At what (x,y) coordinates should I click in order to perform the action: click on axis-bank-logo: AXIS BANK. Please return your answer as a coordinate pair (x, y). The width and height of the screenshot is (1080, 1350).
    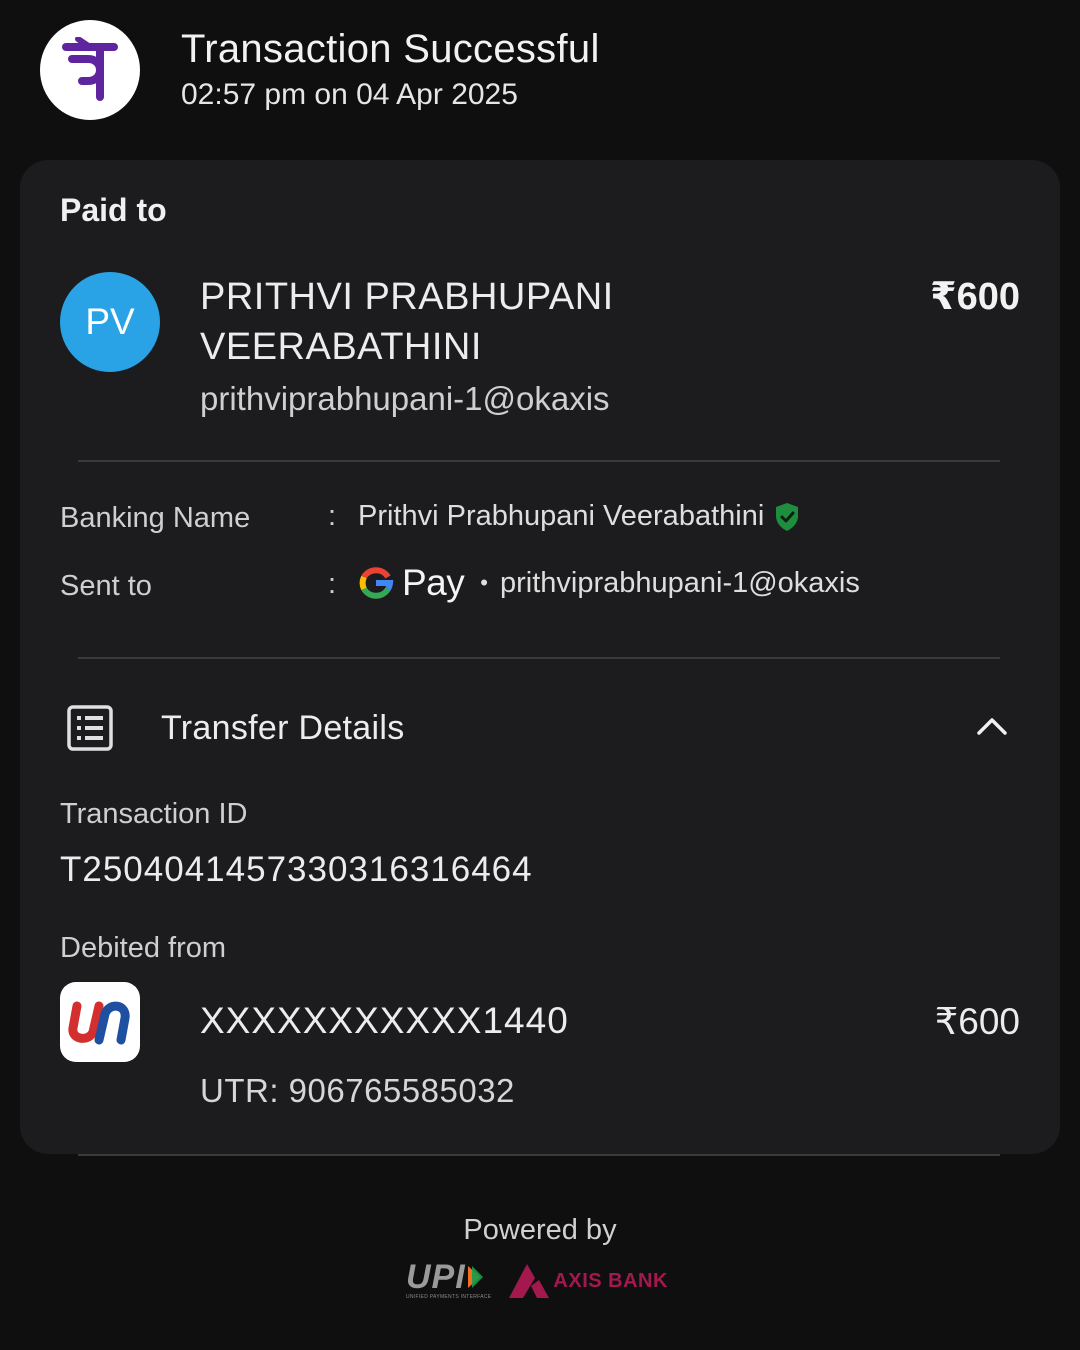
    Looking at the image, I should click on (587, 1281).